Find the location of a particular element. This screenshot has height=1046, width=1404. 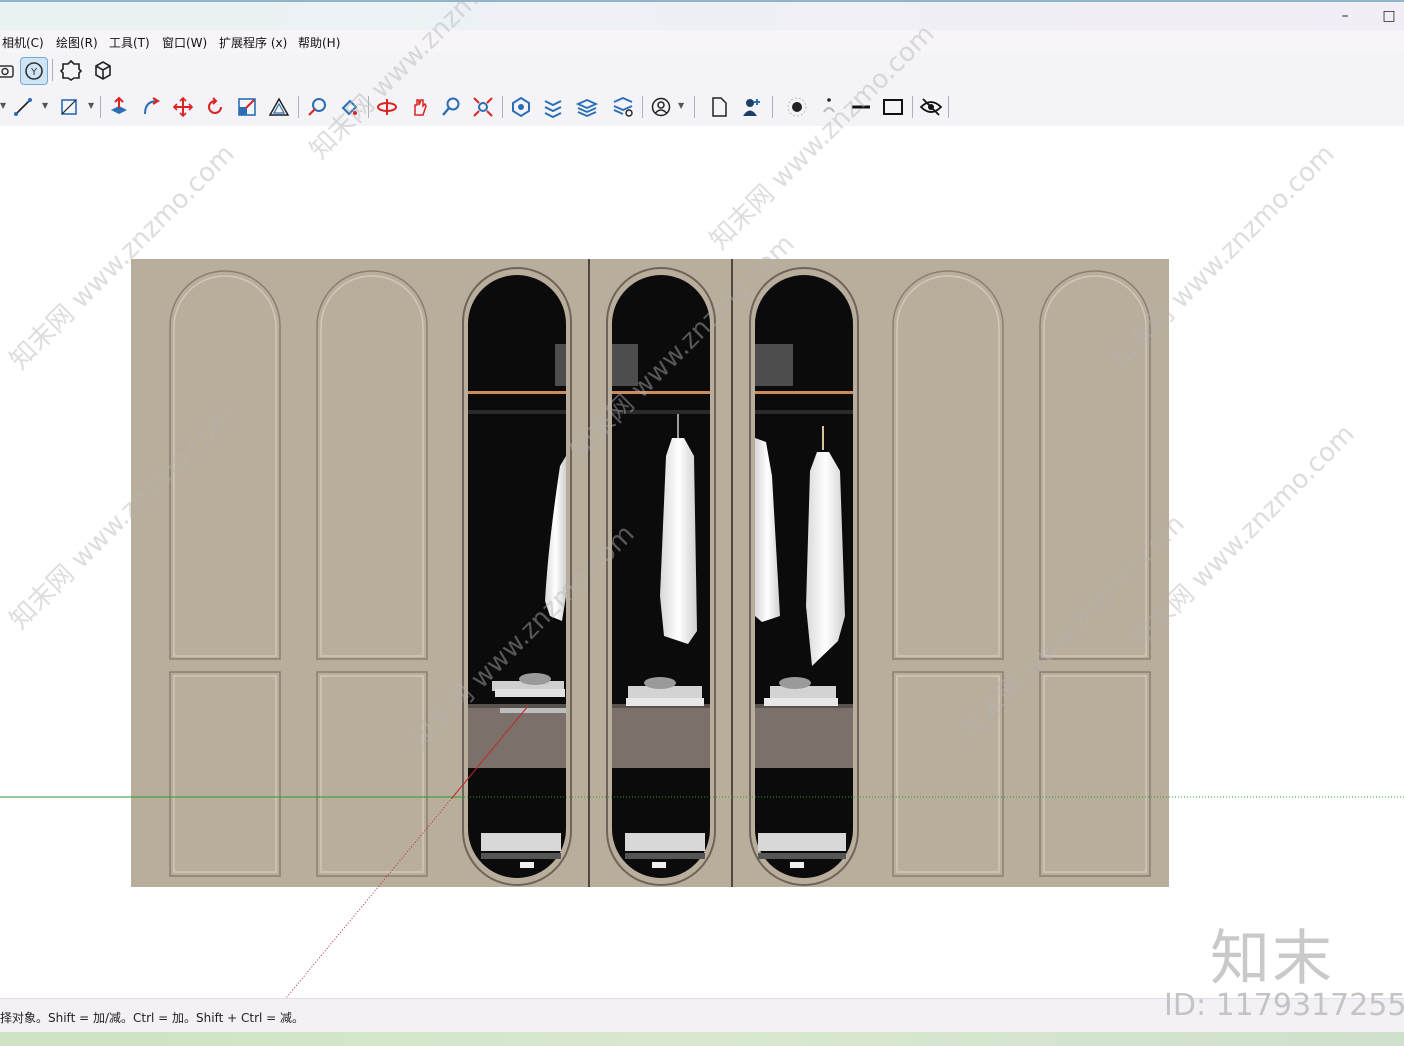

scale-icon is located at coordinates (247, 107).